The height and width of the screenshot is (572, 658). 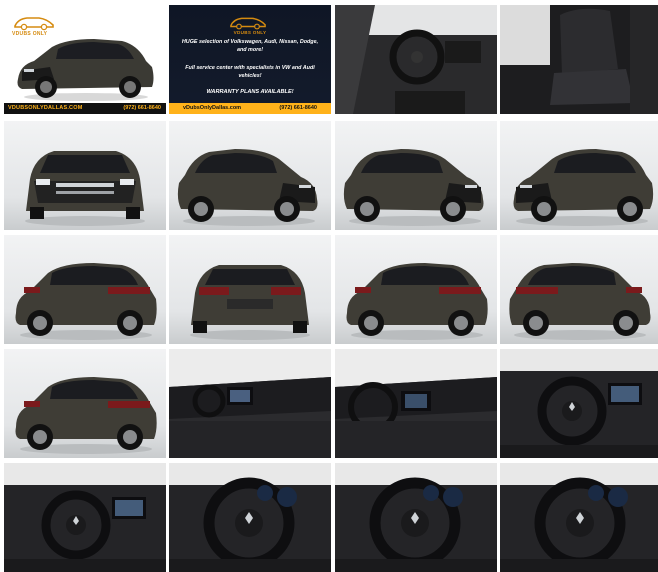 I want to click on photo-thumbnail-exterior-side-rear, so click(x=579, y=289).